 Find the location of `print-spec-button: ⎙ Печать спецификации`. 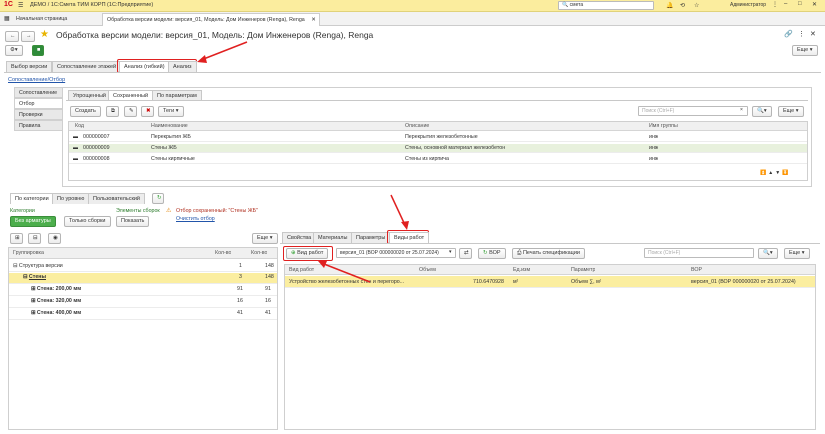

print-spec-button: ⎙ Печать спецификации is located at coordinates (548, 253).